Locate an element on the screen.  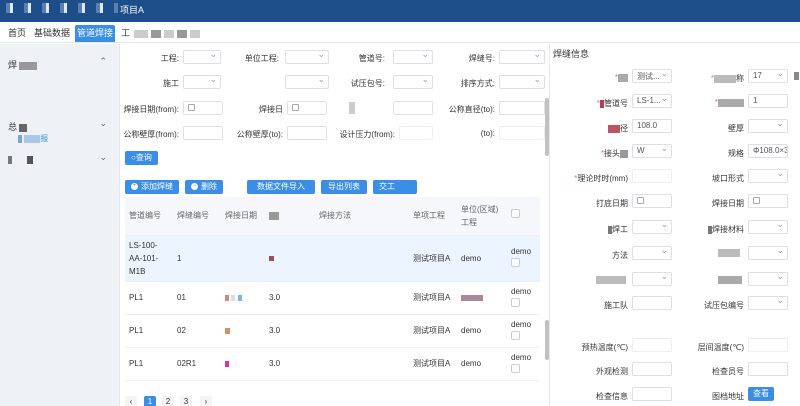
table-row: LS-100-AA-101-M1B 1 测试项目A demo demo is located at coordinates (332, 258).